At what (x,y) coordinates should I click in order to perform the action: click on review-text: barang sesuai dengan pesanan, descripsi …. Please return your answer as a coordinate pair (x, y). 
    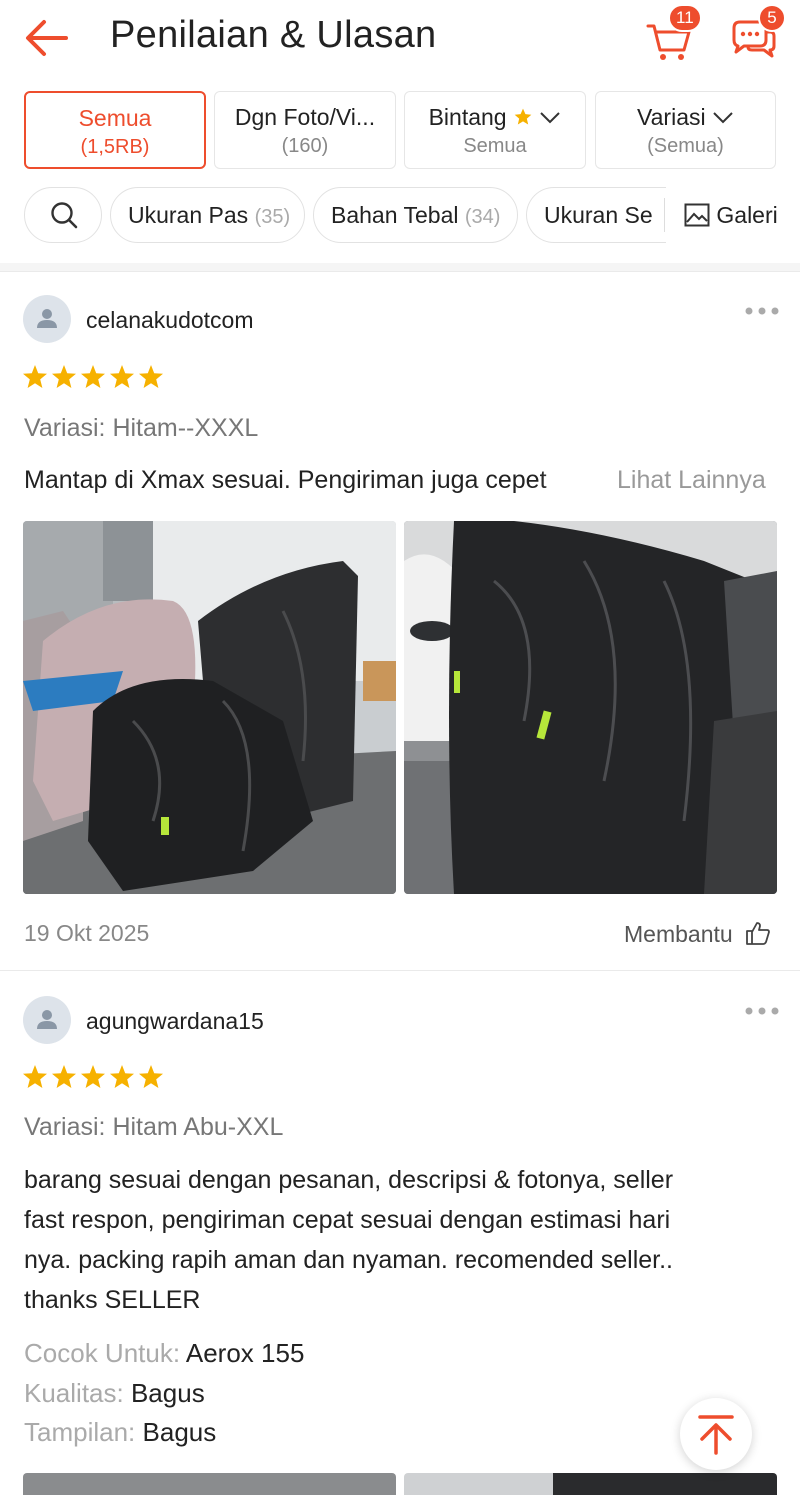
    Looking at the image, I should click on (404, 1240).